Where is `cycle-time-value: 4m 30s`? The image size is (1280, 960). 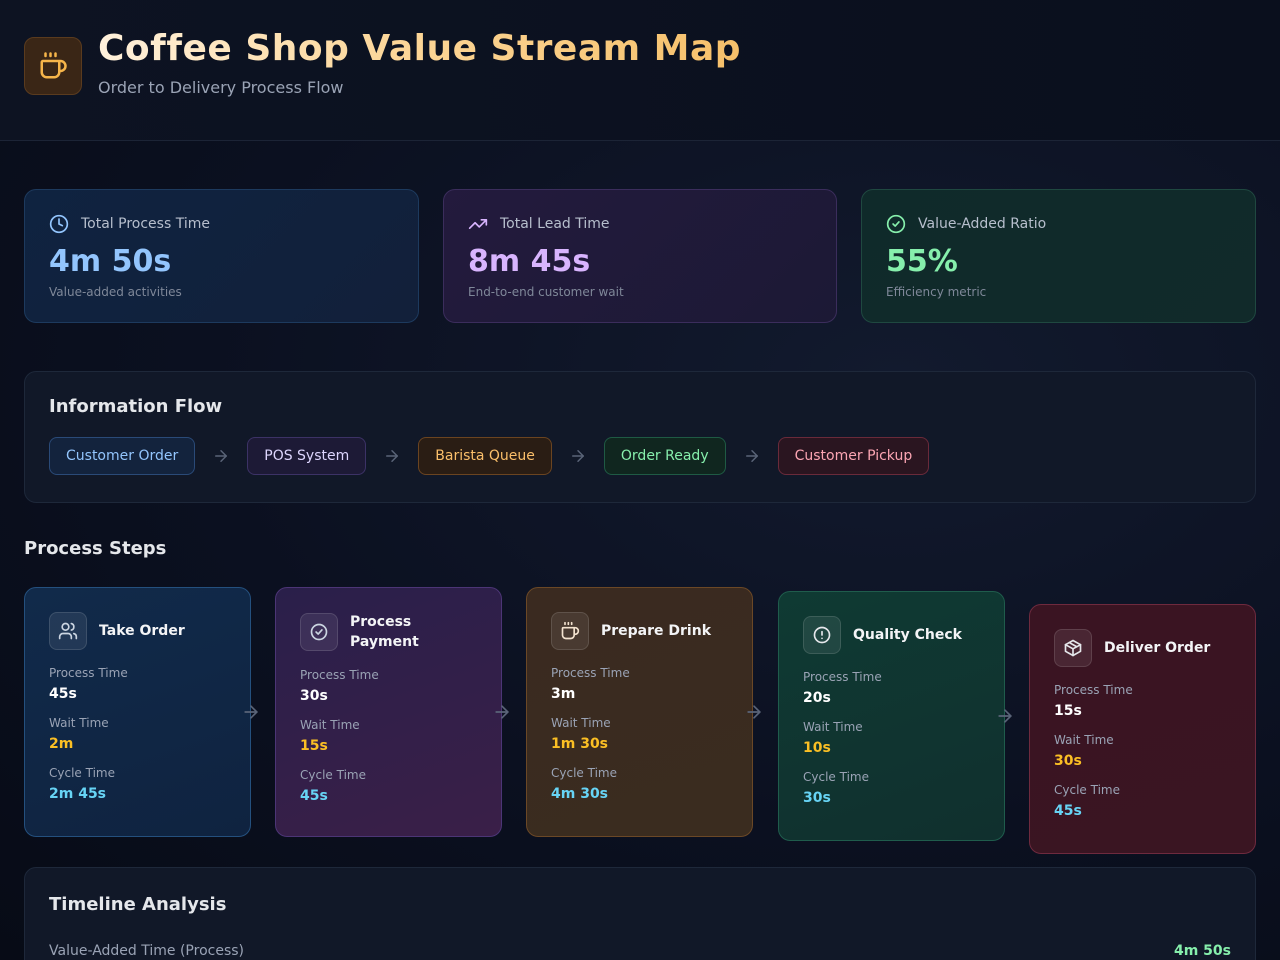 cycle-time-value: 4m 30s is located at coordinates (580, 794).